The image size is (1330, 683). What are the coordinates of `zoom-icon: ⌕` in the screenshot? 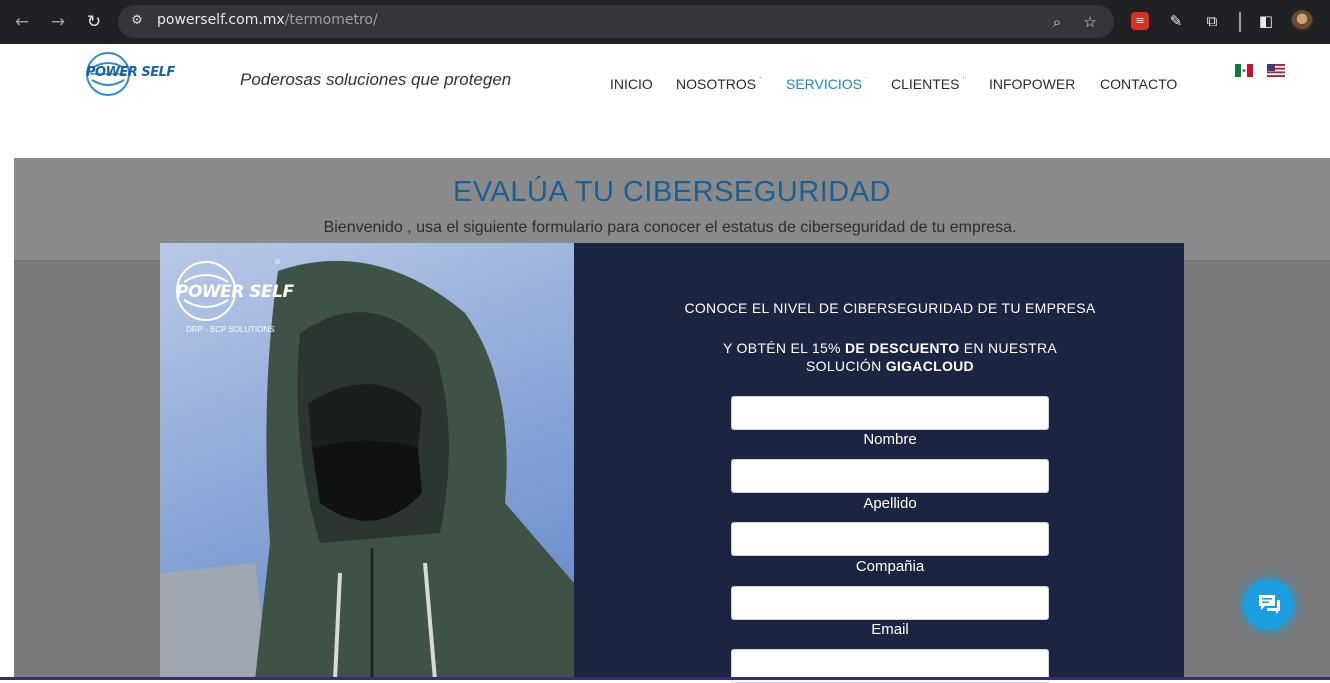 It's located at (1057, 22).